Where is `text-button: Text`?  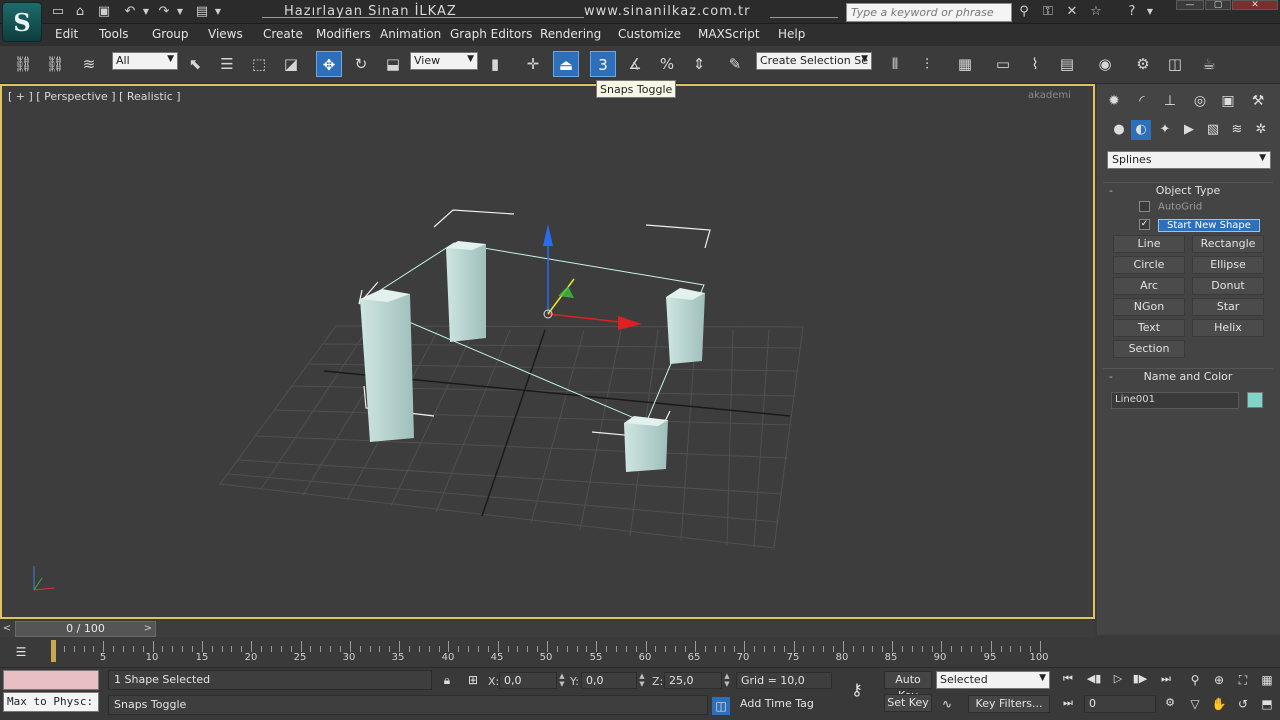 text-button: Text is located at coordinates (1149, 328).